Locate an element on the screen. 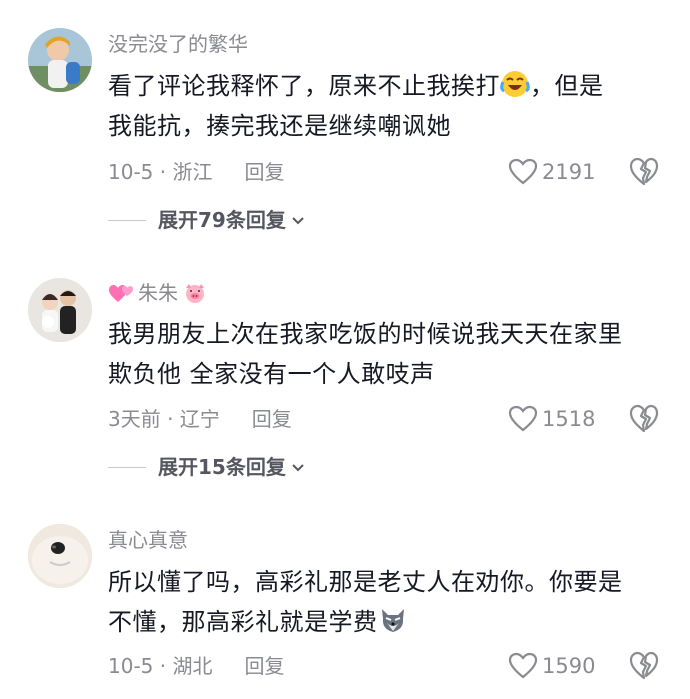  username: 真心真意 is located at coordinates (148, 540).